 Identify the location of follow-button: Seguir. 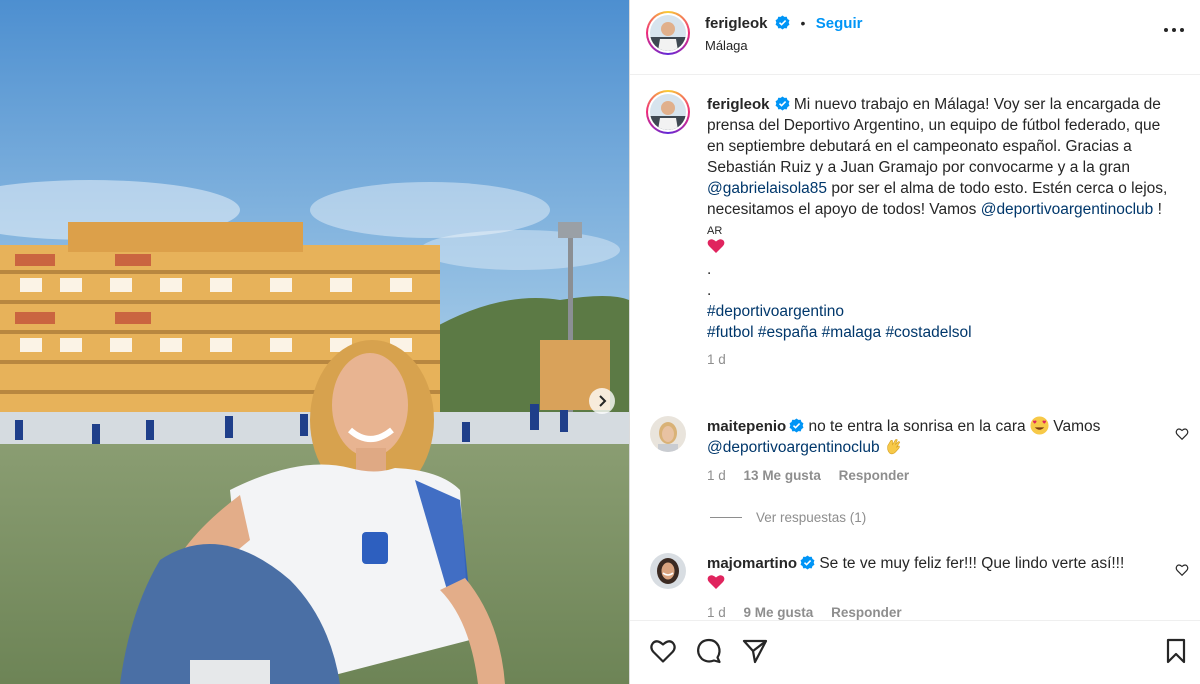
(839, 23).